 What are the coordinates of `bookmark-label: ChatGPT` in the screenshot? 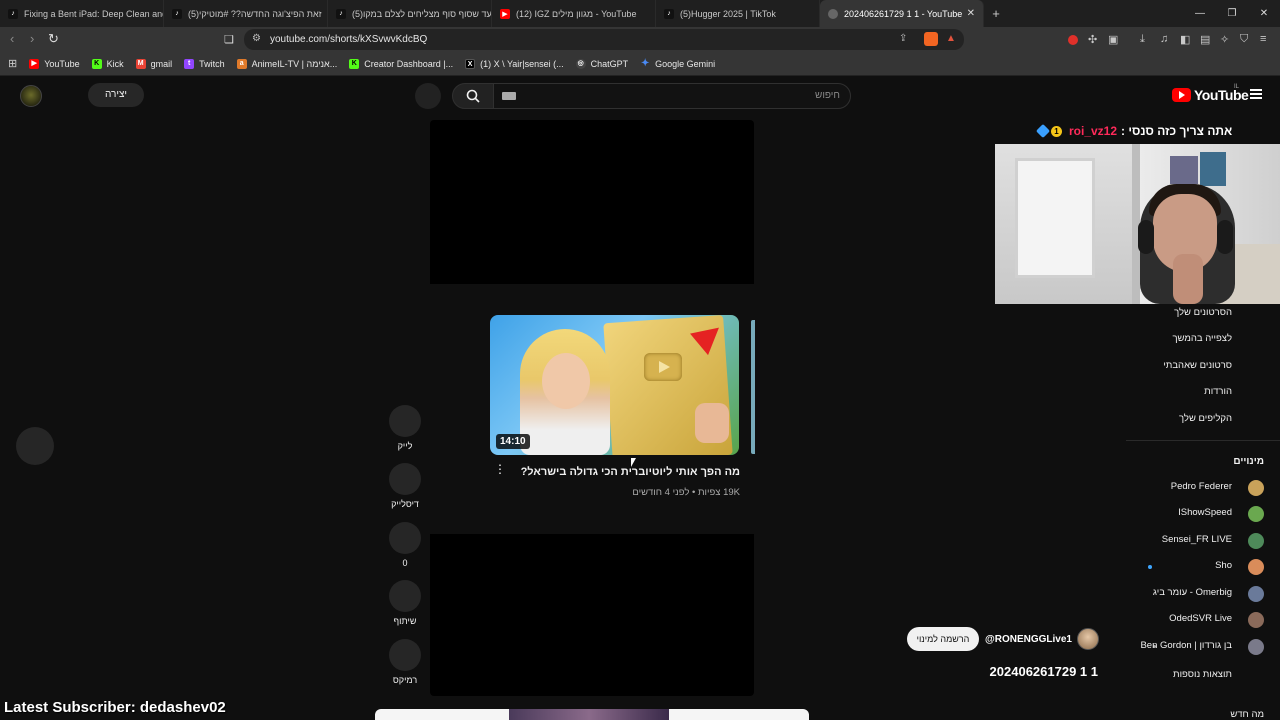 It's located at (609, 63).